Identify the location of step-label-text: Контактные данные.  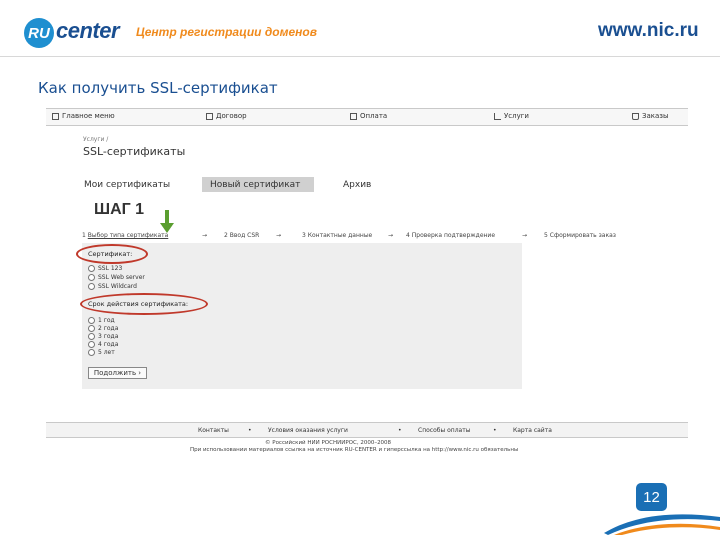
(340, 235).